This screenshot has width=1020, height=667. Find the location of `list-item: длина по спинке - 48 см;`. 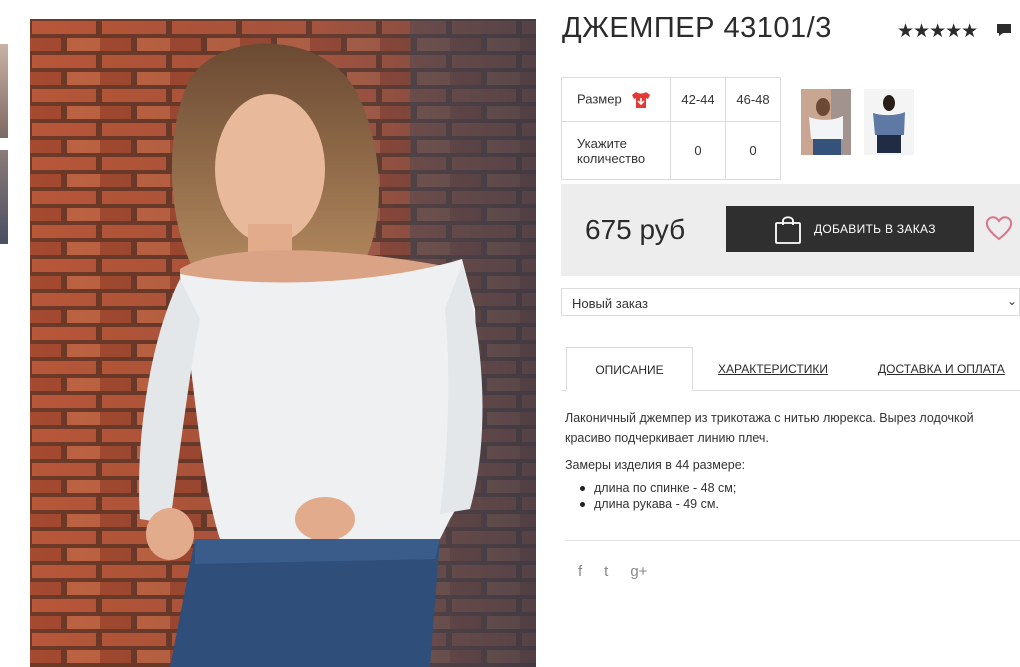

list-item: длина по спинке - 48 см; is located at coordinates (658, 488).